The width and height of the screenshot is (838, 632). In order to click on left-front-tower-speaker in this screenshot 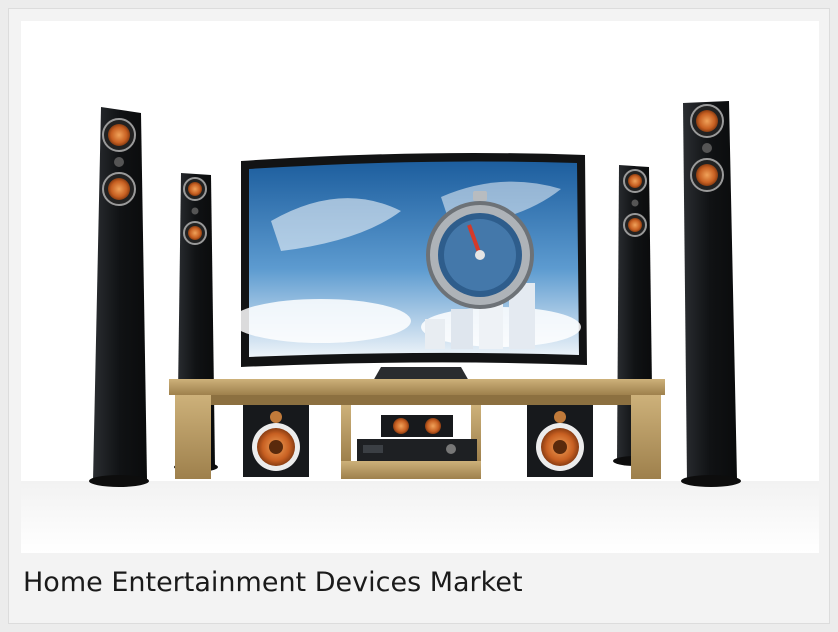, I will do `click(119, 297)`.